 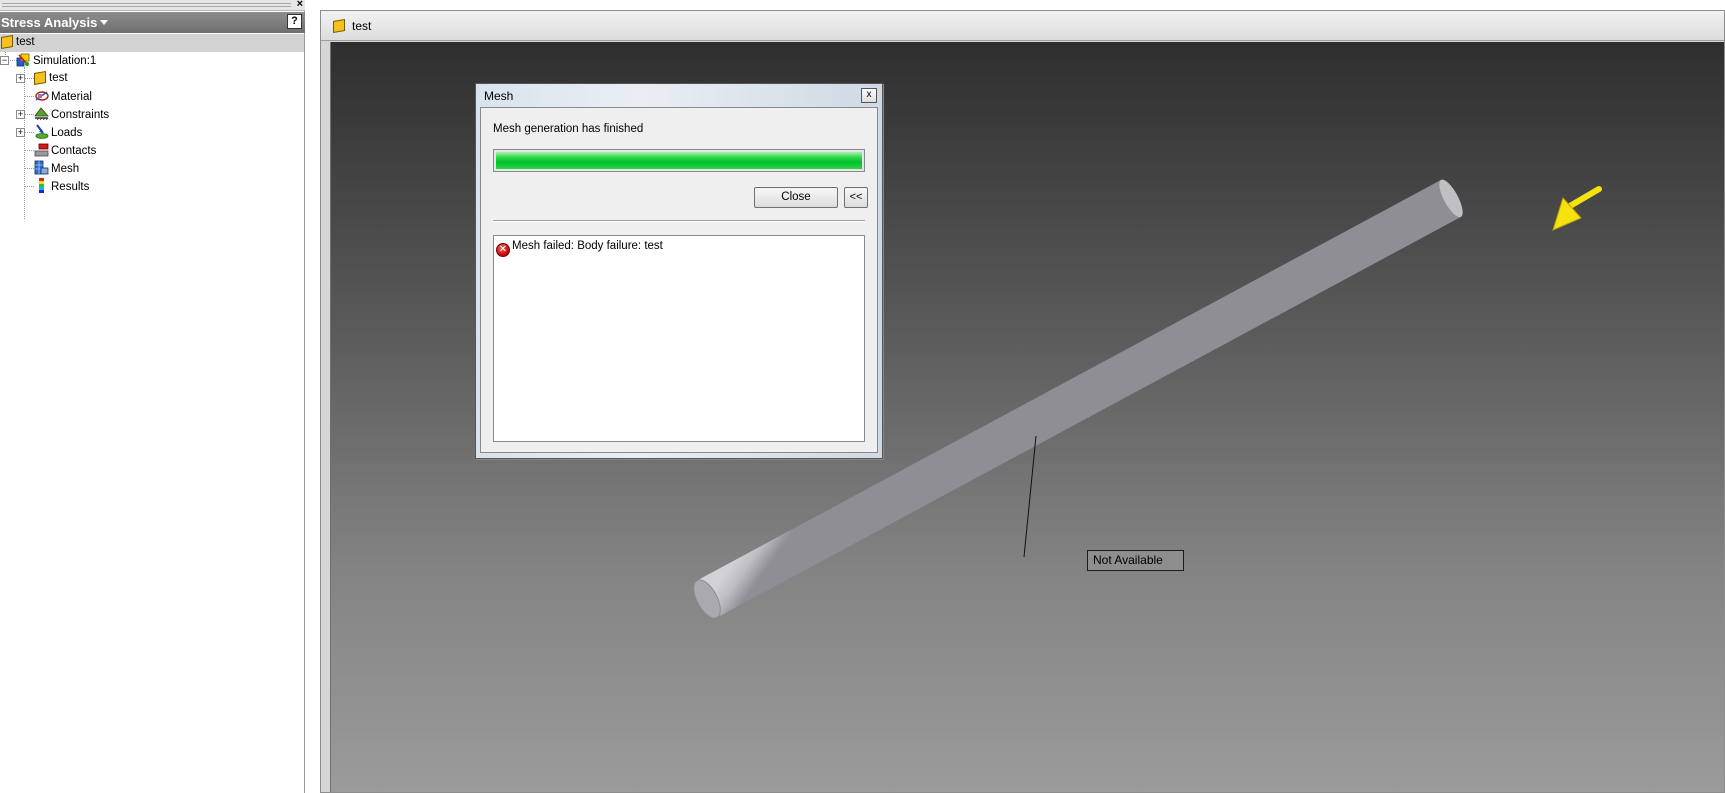 What do you see at coordinates (41, 185) in the screenshot?
I see `results-icon` at bounding box center [41, 185].